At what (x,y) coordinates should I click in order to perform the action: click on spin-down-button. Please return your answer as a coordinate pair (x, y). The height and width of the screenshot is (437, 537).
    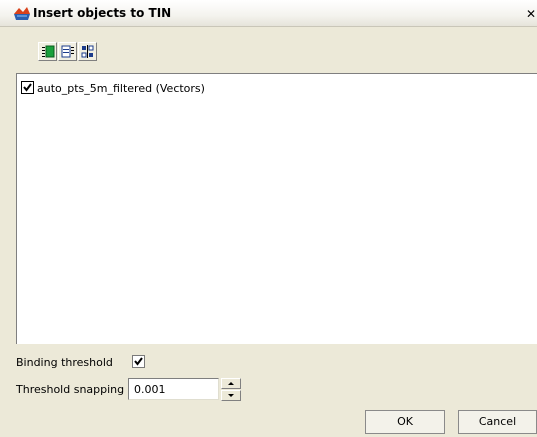
    Looking at the image, I should click on (231, 395).